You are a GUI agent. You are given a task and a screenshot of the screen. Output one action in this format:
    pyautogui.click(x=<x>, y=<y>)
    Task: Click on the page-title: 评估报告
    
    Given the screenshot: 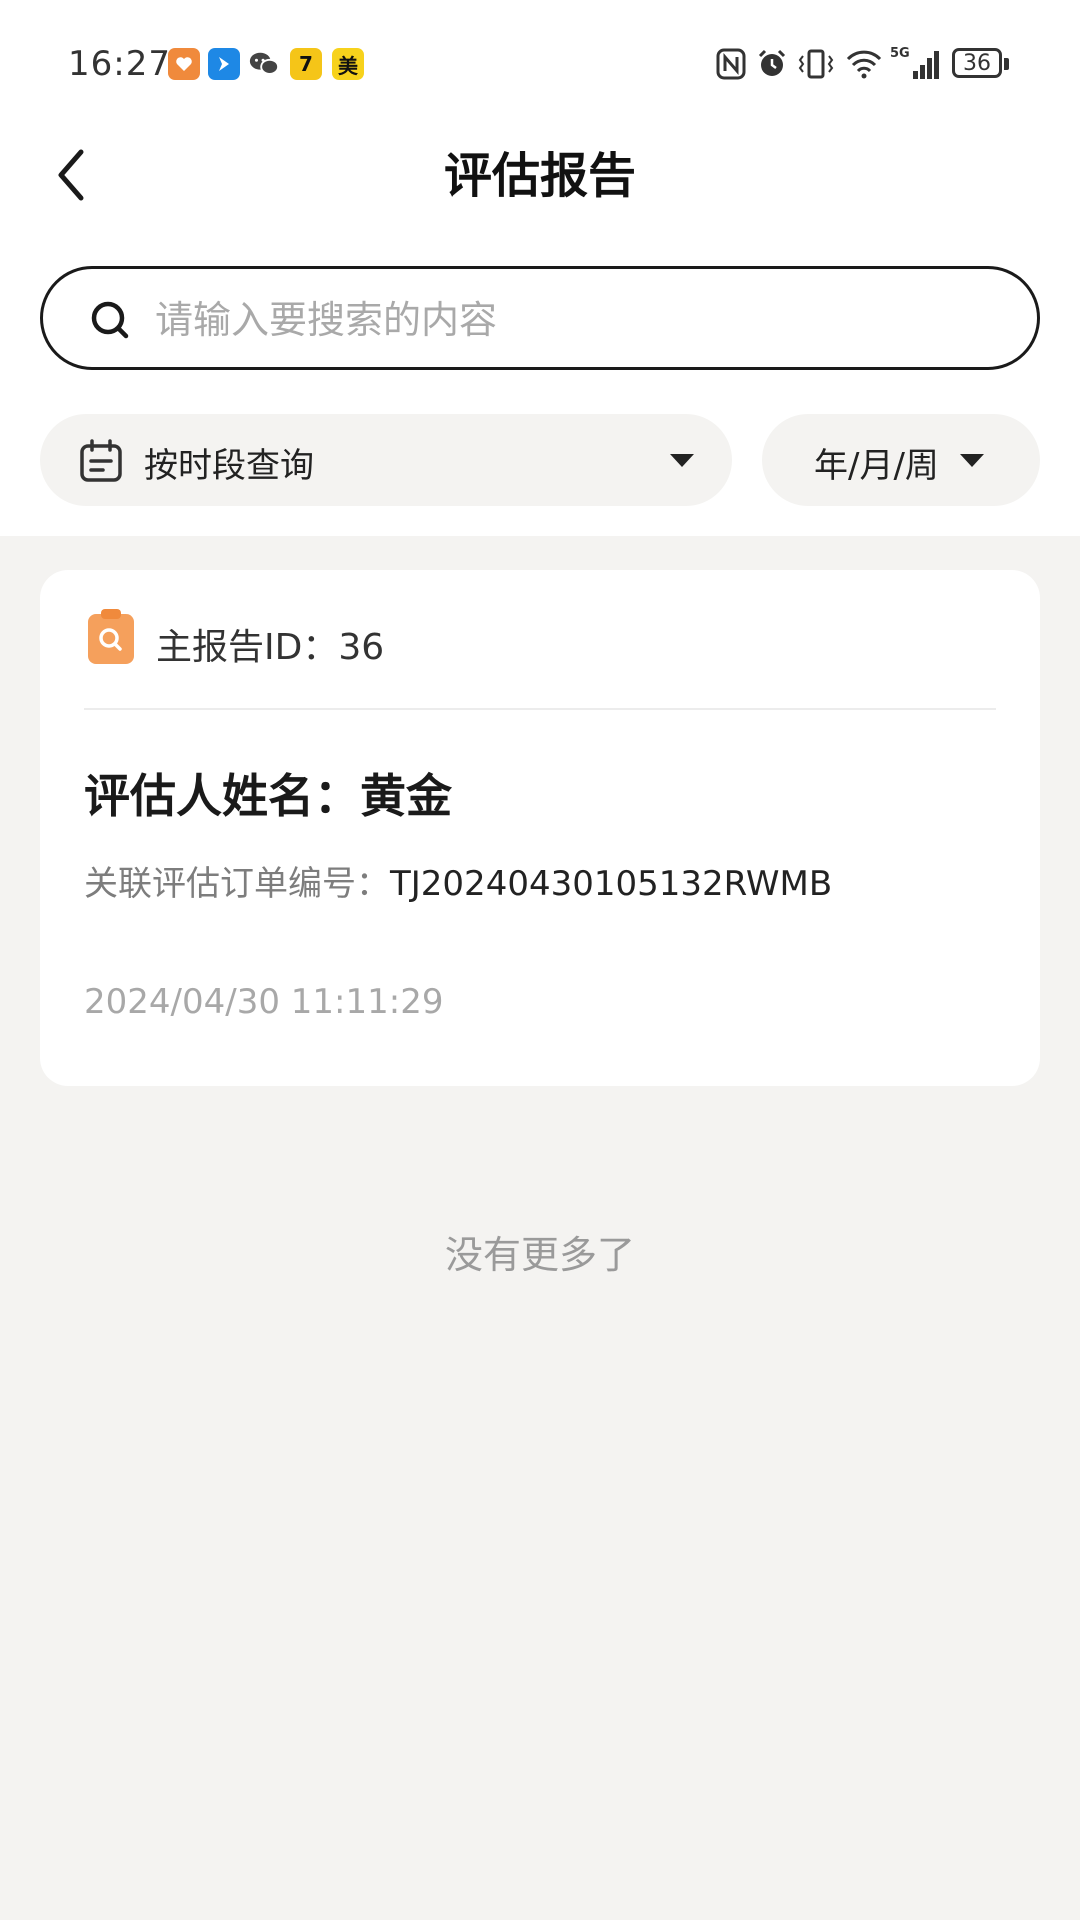 What is the action you would take?
    pyautogui.click(x=539, y=176)
    